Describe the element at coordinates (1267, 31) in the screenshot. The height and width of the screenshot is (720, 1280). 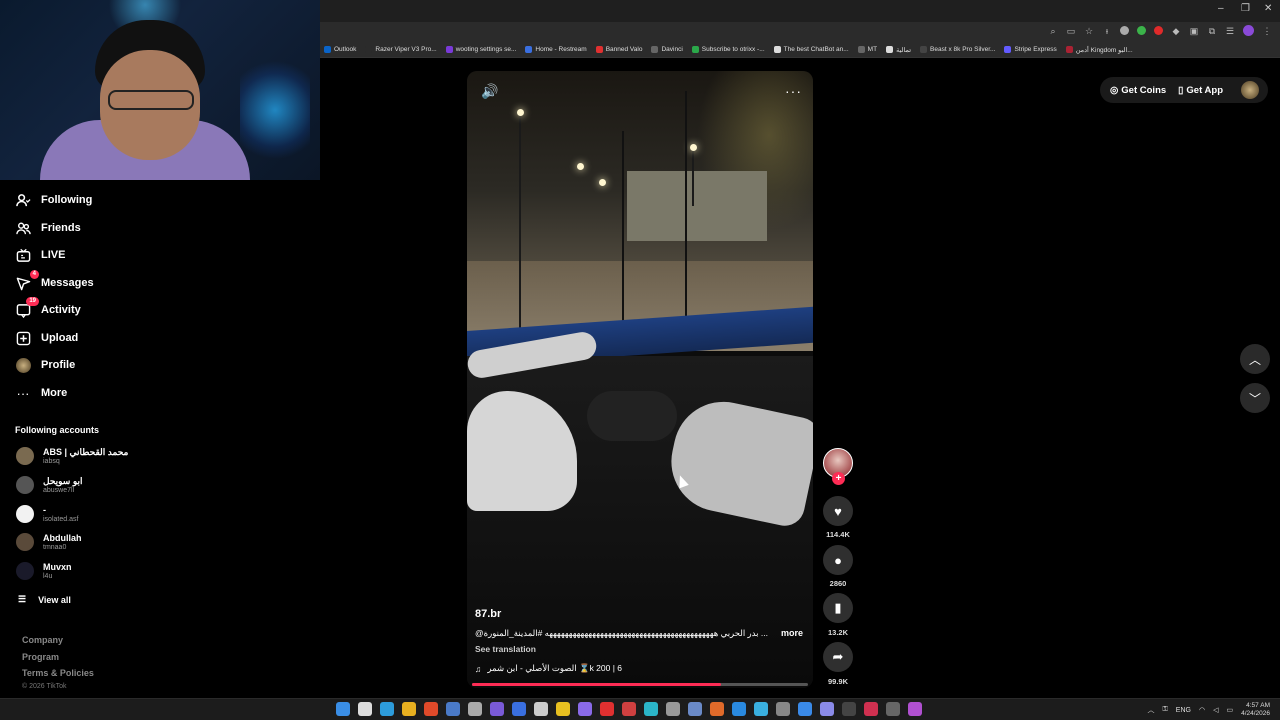
I see `menu-icon: ⋮` at that location.